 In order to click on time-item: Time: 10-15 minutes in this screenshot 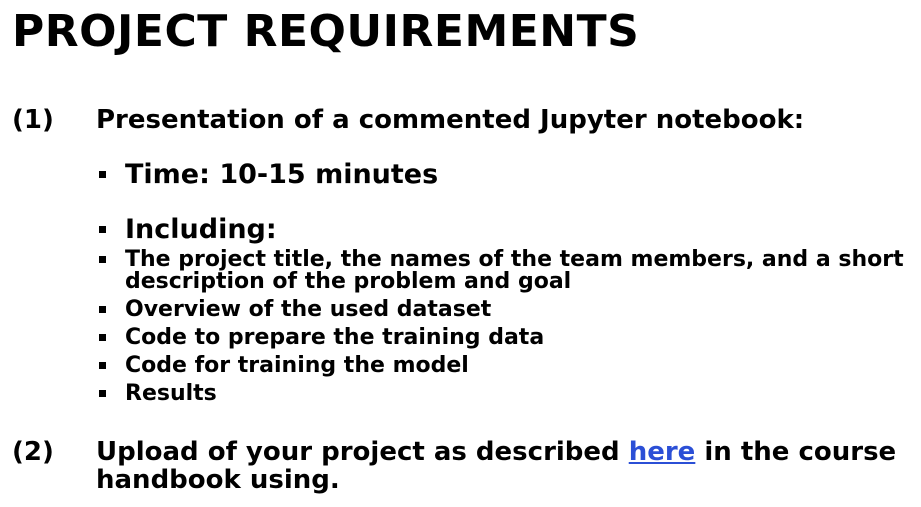, I will do `click(282, 174)`.